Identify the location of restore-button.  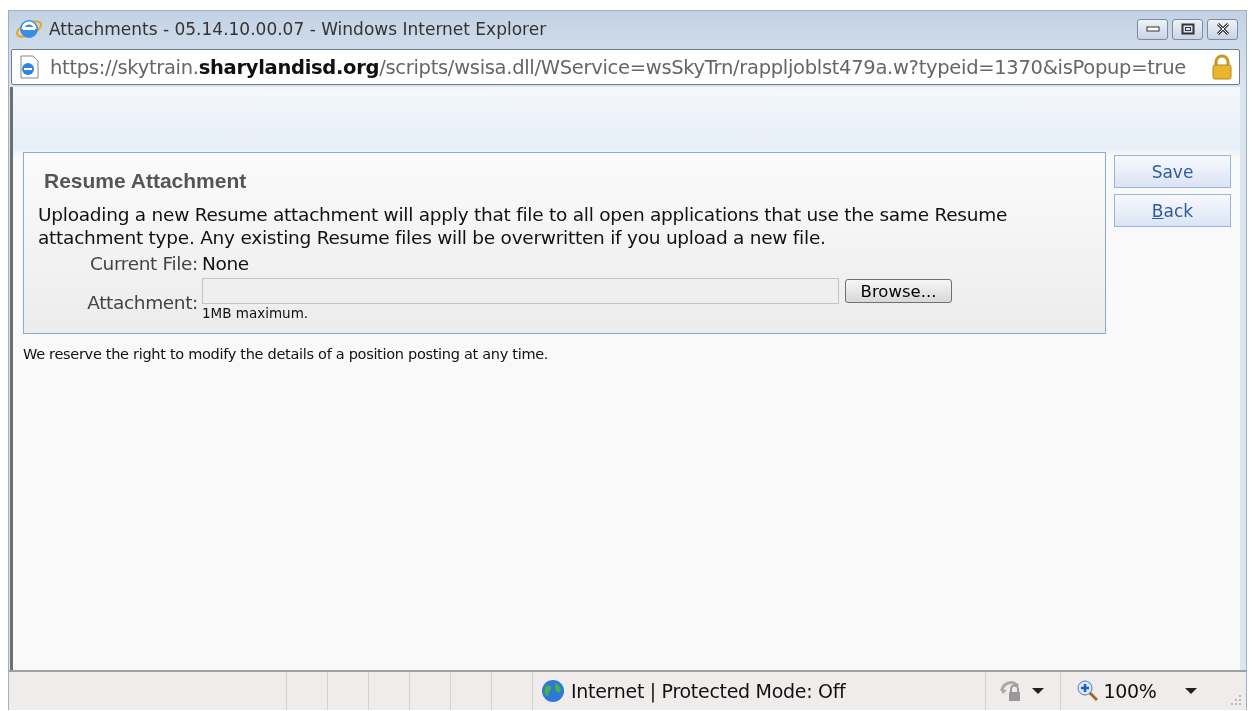
(1187, 29).